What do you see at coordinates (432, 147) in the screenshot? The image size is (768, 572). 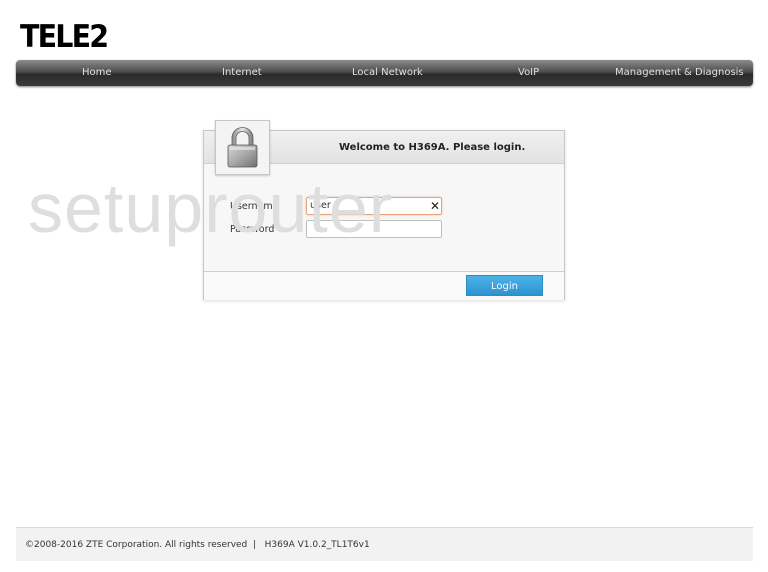 I see `login-title: Welcome to H369A. Please login.` at bounding box center [432, 147].